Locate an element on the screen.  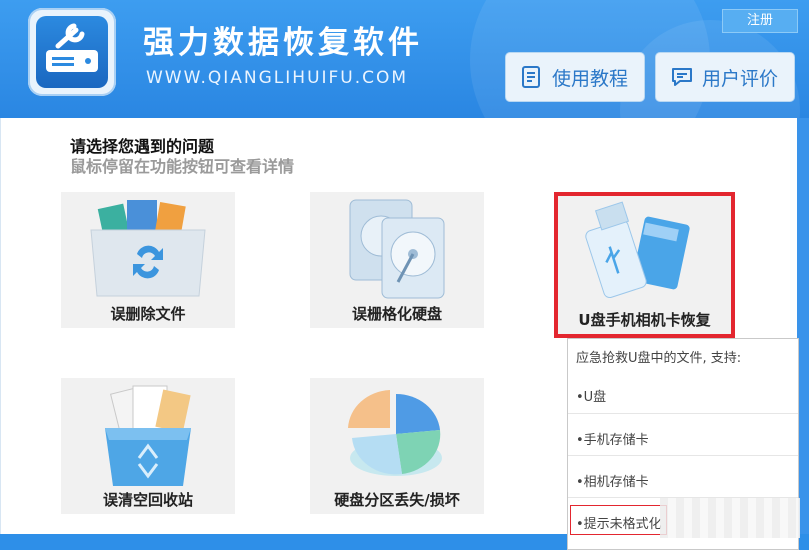
card-usb-camera-card: U盘手机相机卡恢复 is located at coordinates (644, 265).